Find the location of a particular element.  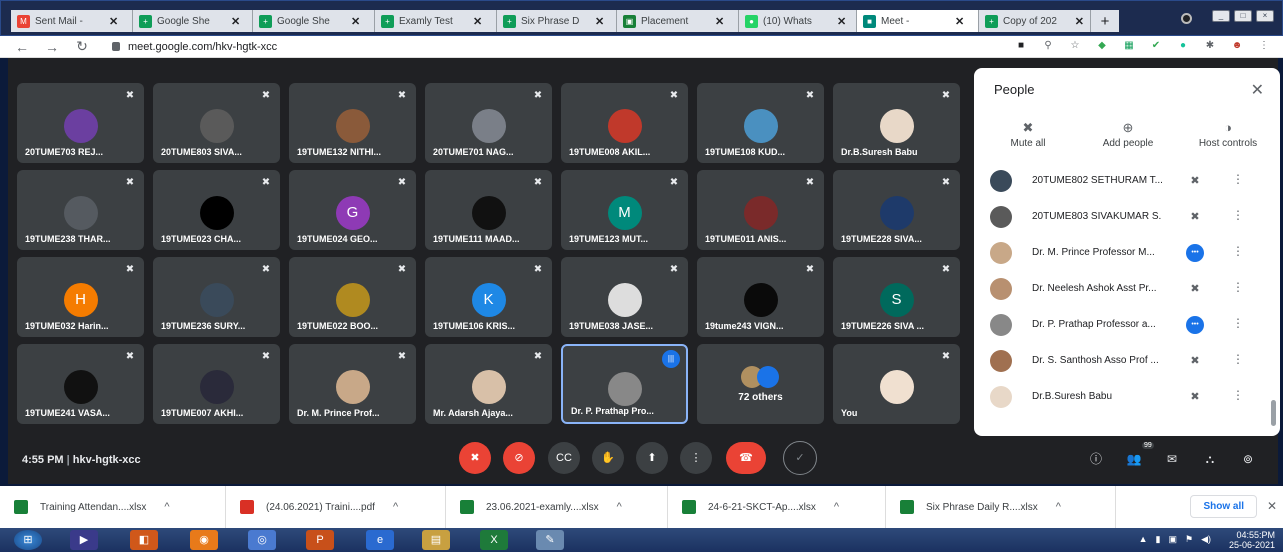

tray-arrow-icon: ▲ is located at coordinates (1143, 539).